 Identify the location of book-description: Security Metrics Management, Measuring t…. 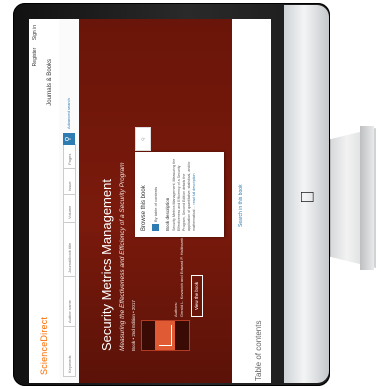
(184, 194).